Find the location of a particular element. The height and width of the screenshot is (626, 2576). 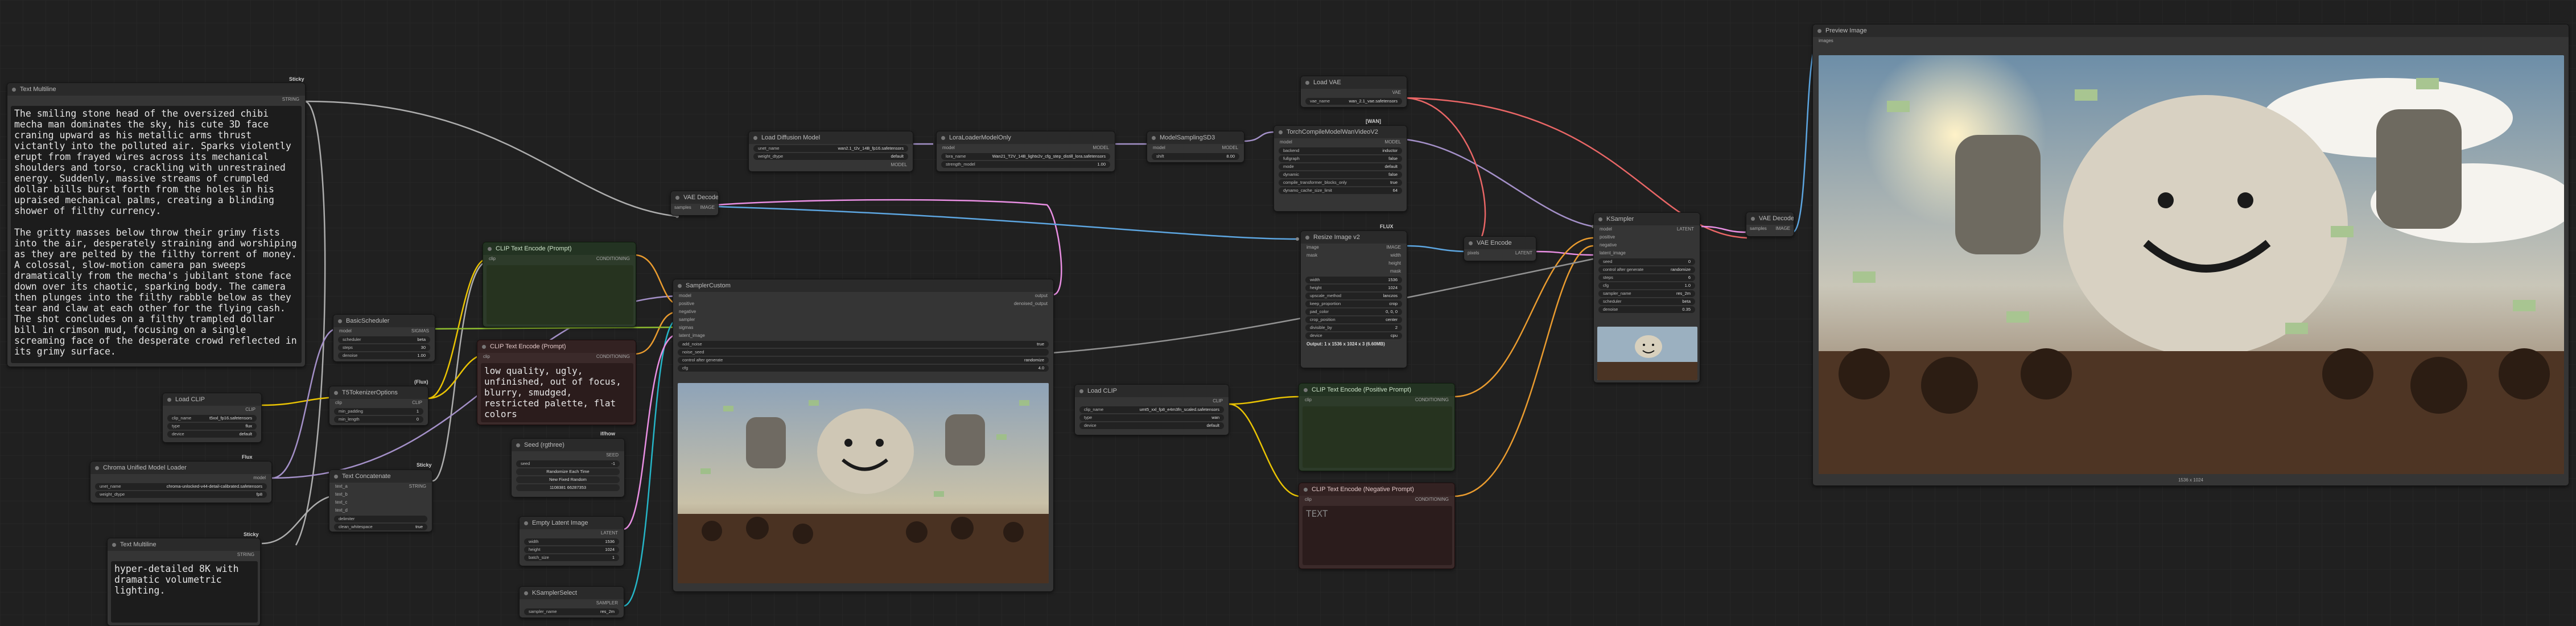

compile-blocks-toggle: compile_transformer_blocks_only true is located at coordinates (1340, 182).